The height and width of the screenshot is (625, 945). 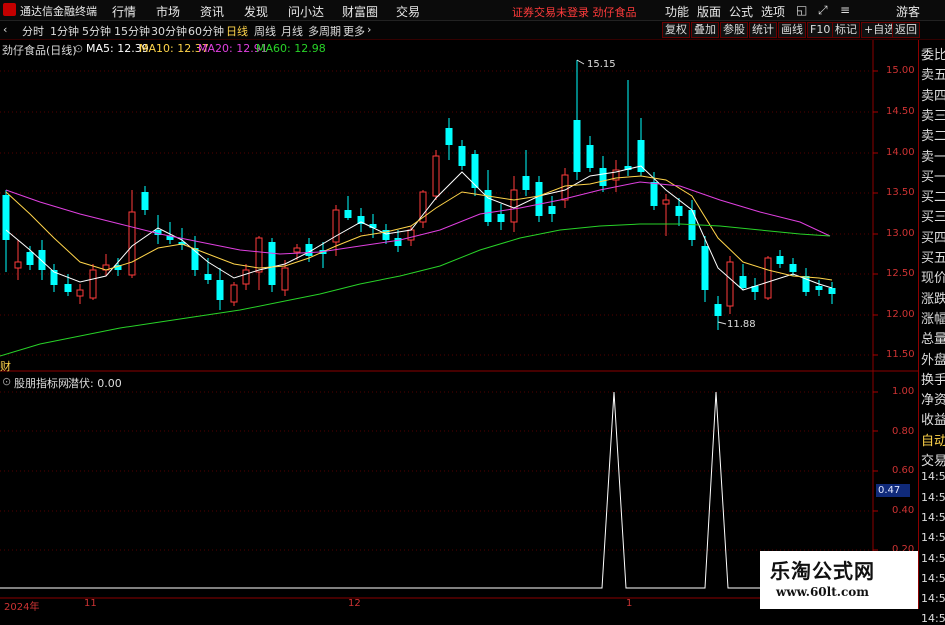 What do you see at coordinates (903, 391) in the screenshot?
I see `ind-tick-label: 1.00` at bounding box center [903, 391].